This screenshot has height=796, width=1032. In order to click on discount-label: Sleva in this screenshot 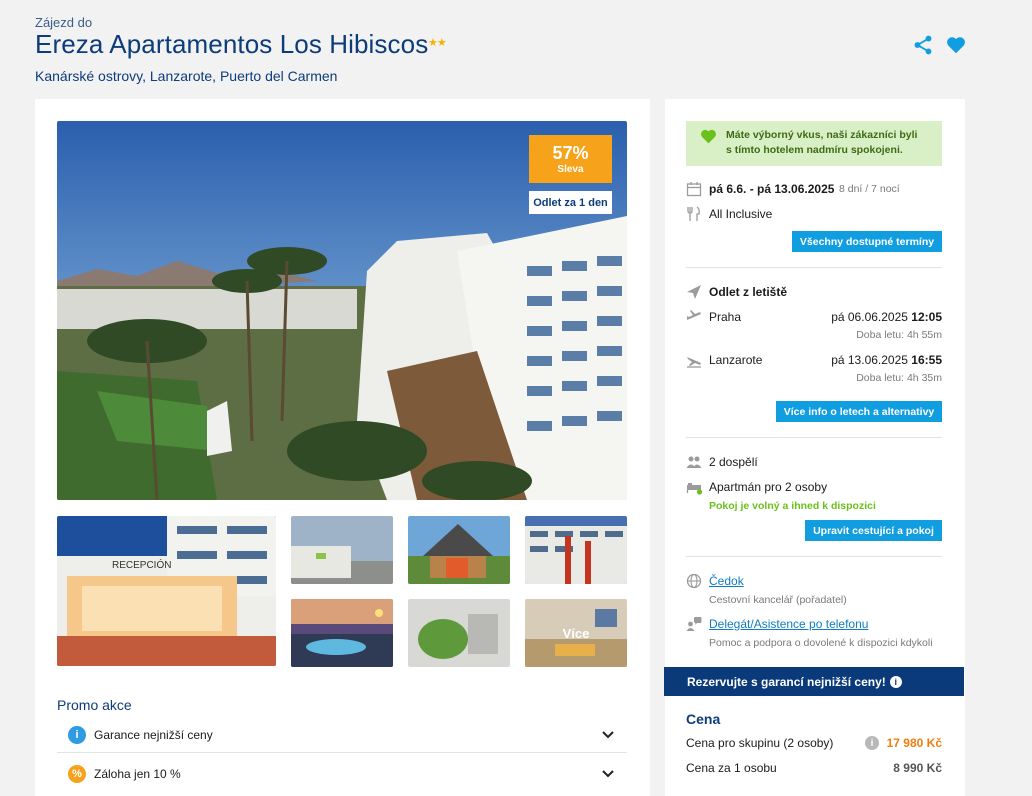, I will do `click(570, 169)`.